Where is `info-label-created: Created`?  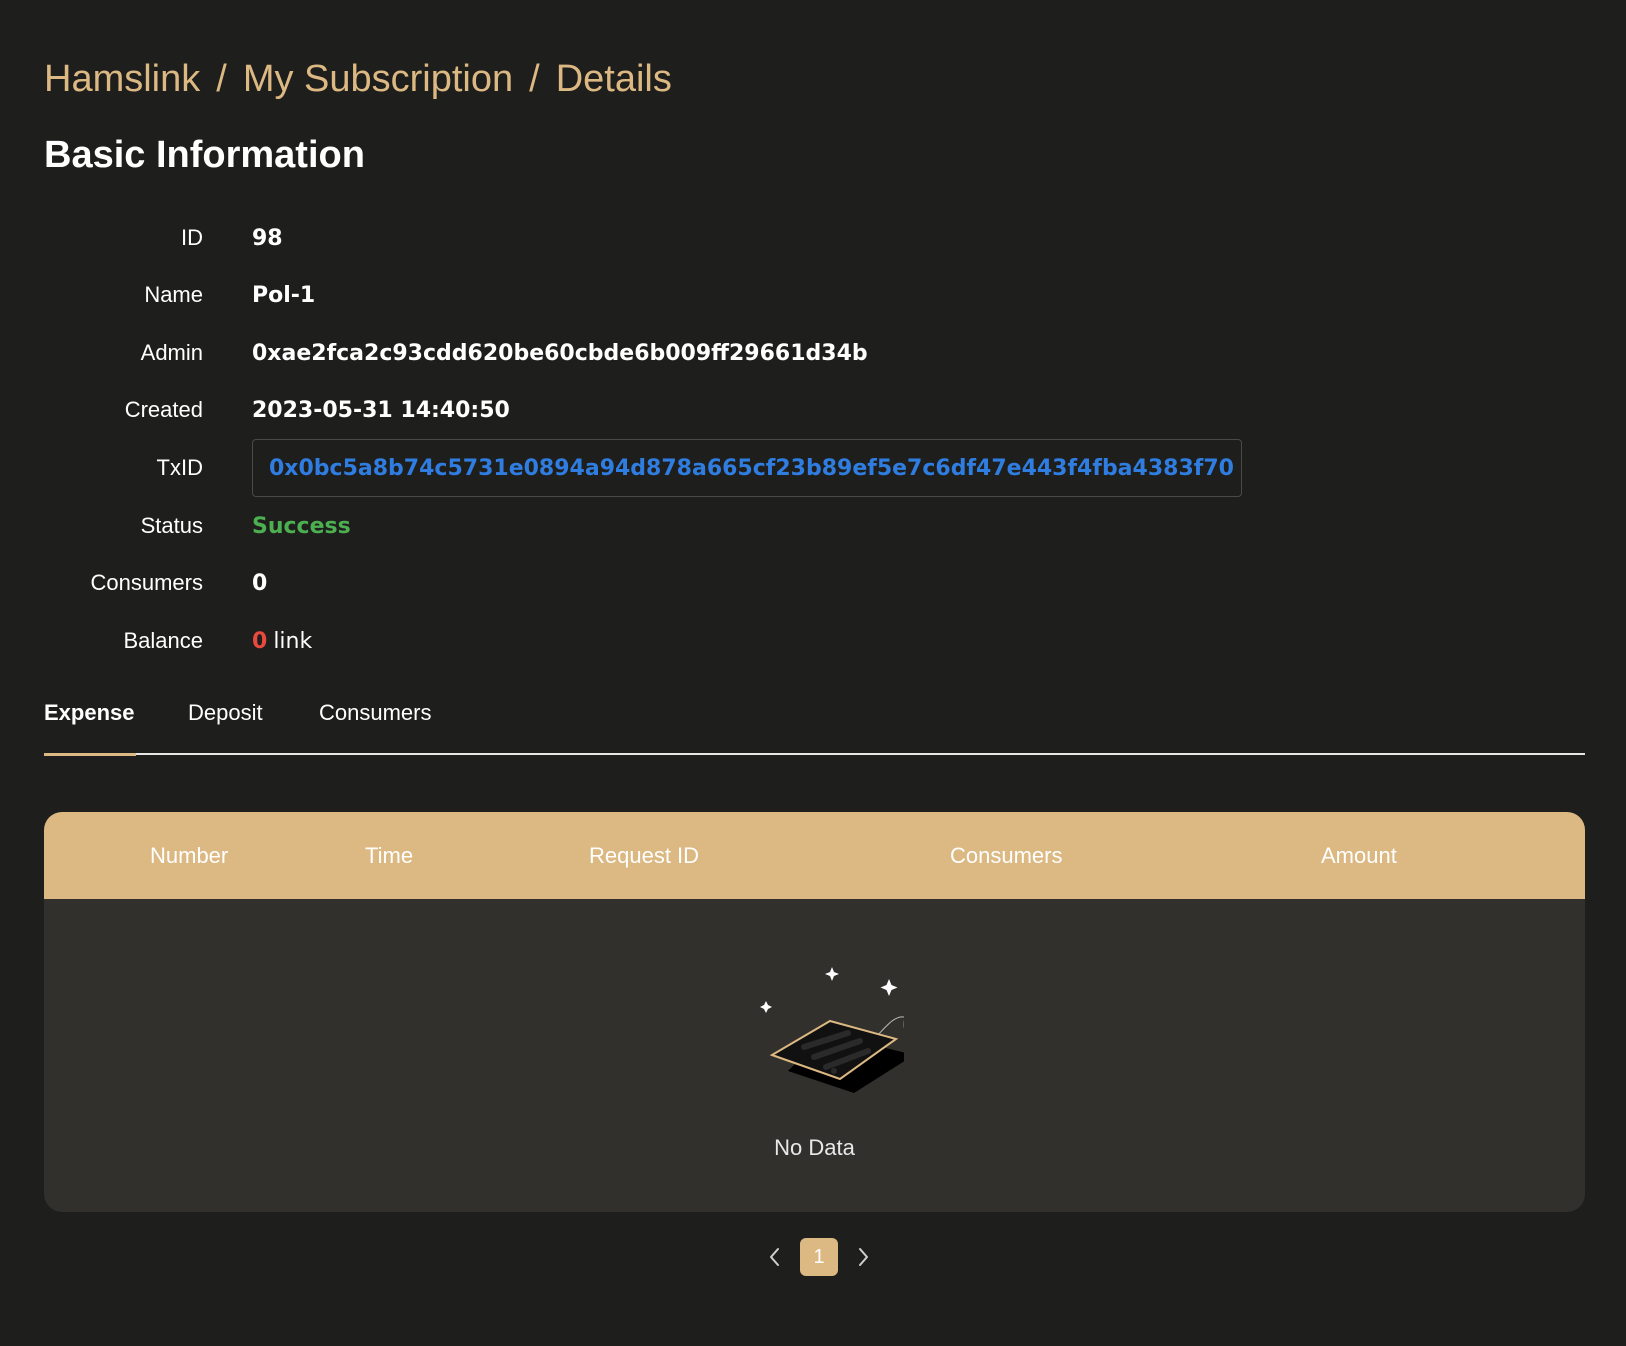 info-label-created: Created is located at coordinates (163, 409).